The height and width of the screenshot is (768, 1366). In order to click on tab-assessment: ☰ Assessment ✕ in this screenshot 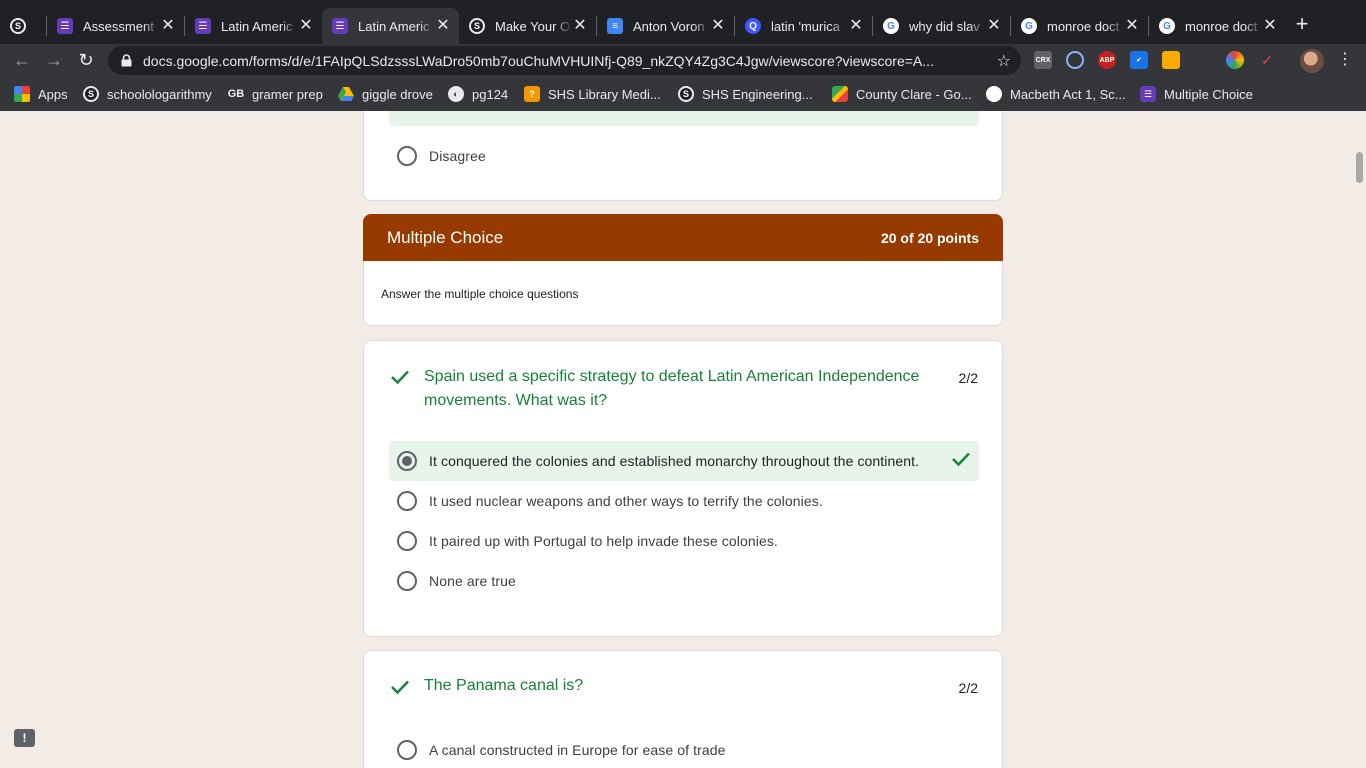, I will do `click(115, 26)`.